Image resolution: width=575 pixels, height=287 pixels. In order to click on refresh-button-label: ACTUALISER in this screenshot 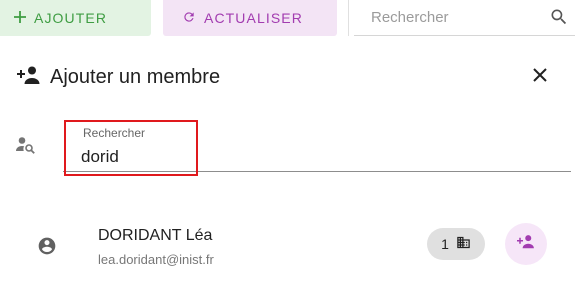, I will do `click(253, 18)`.